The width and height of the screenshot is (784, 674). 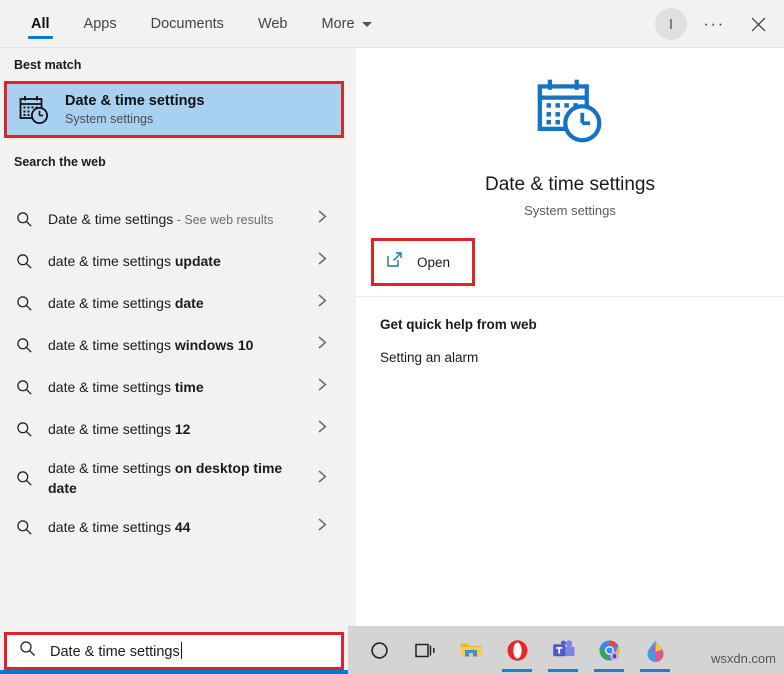 I want to click on tab-web: Web, so click(x=273, y=24).